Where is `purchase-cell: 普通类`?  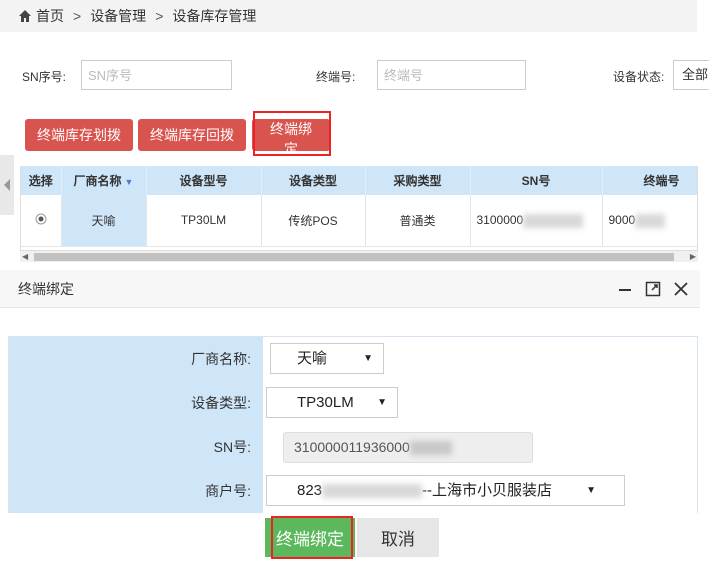 purchase-cell: 普通类 is located at coordinates (418, 221).